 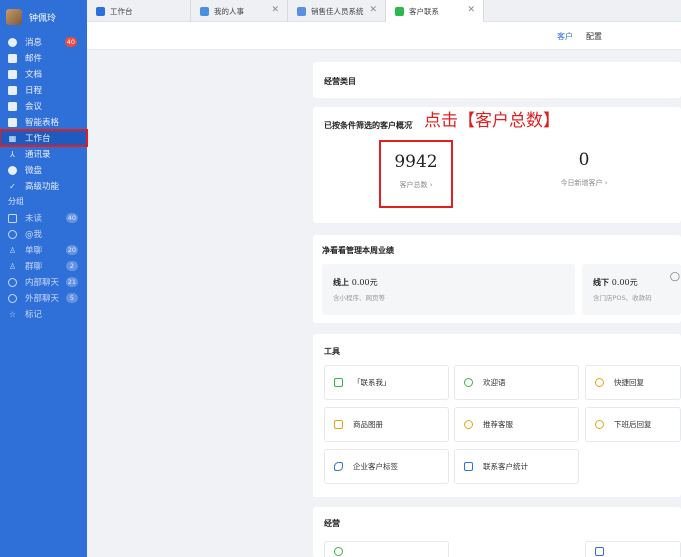 What do you see at coordinates (516, 382) in the screenshot?
I see `tool-welcome-message: 欢迎语` at bounding box center [516, 382].